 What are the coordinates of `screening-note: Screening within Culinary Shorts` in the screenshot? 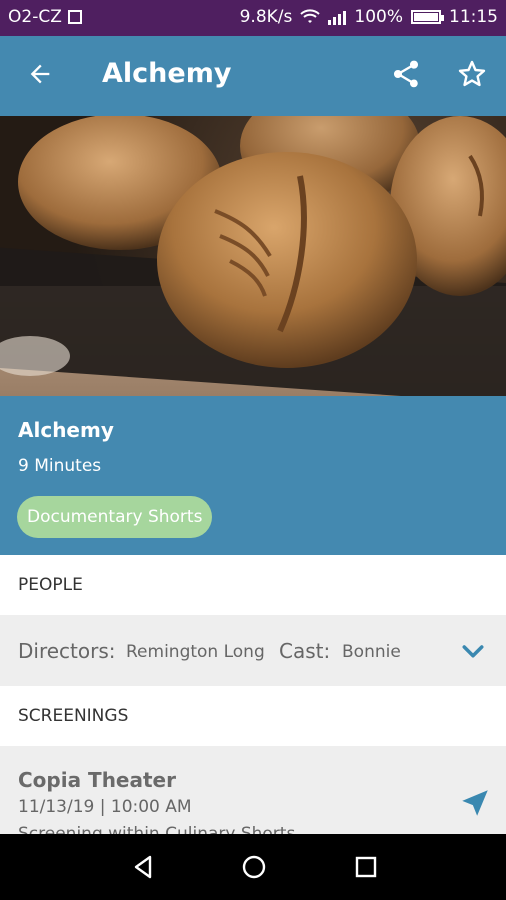 It's located at (157, 829).